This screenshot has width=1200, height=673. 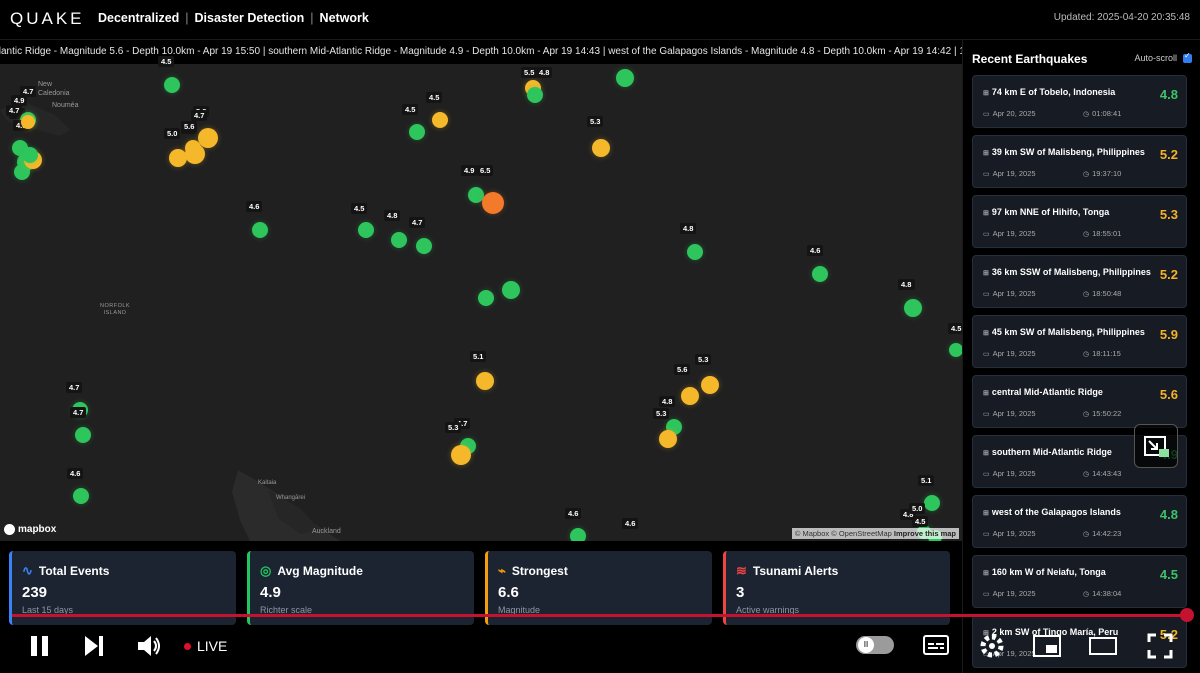 What do you see at coordinates (539, 571) in the screenshot?
I see `stat-title-text: Strongest` at bounding box center [539, 571].